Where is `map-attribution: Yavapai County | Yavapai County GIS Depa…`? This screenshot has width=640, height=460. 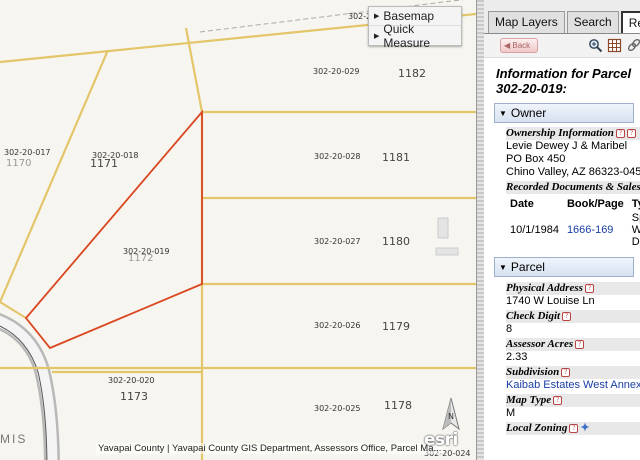
map-attribution: Yavapai County | Yavapai County GIS Depa… is located at coordinates (270, 448).